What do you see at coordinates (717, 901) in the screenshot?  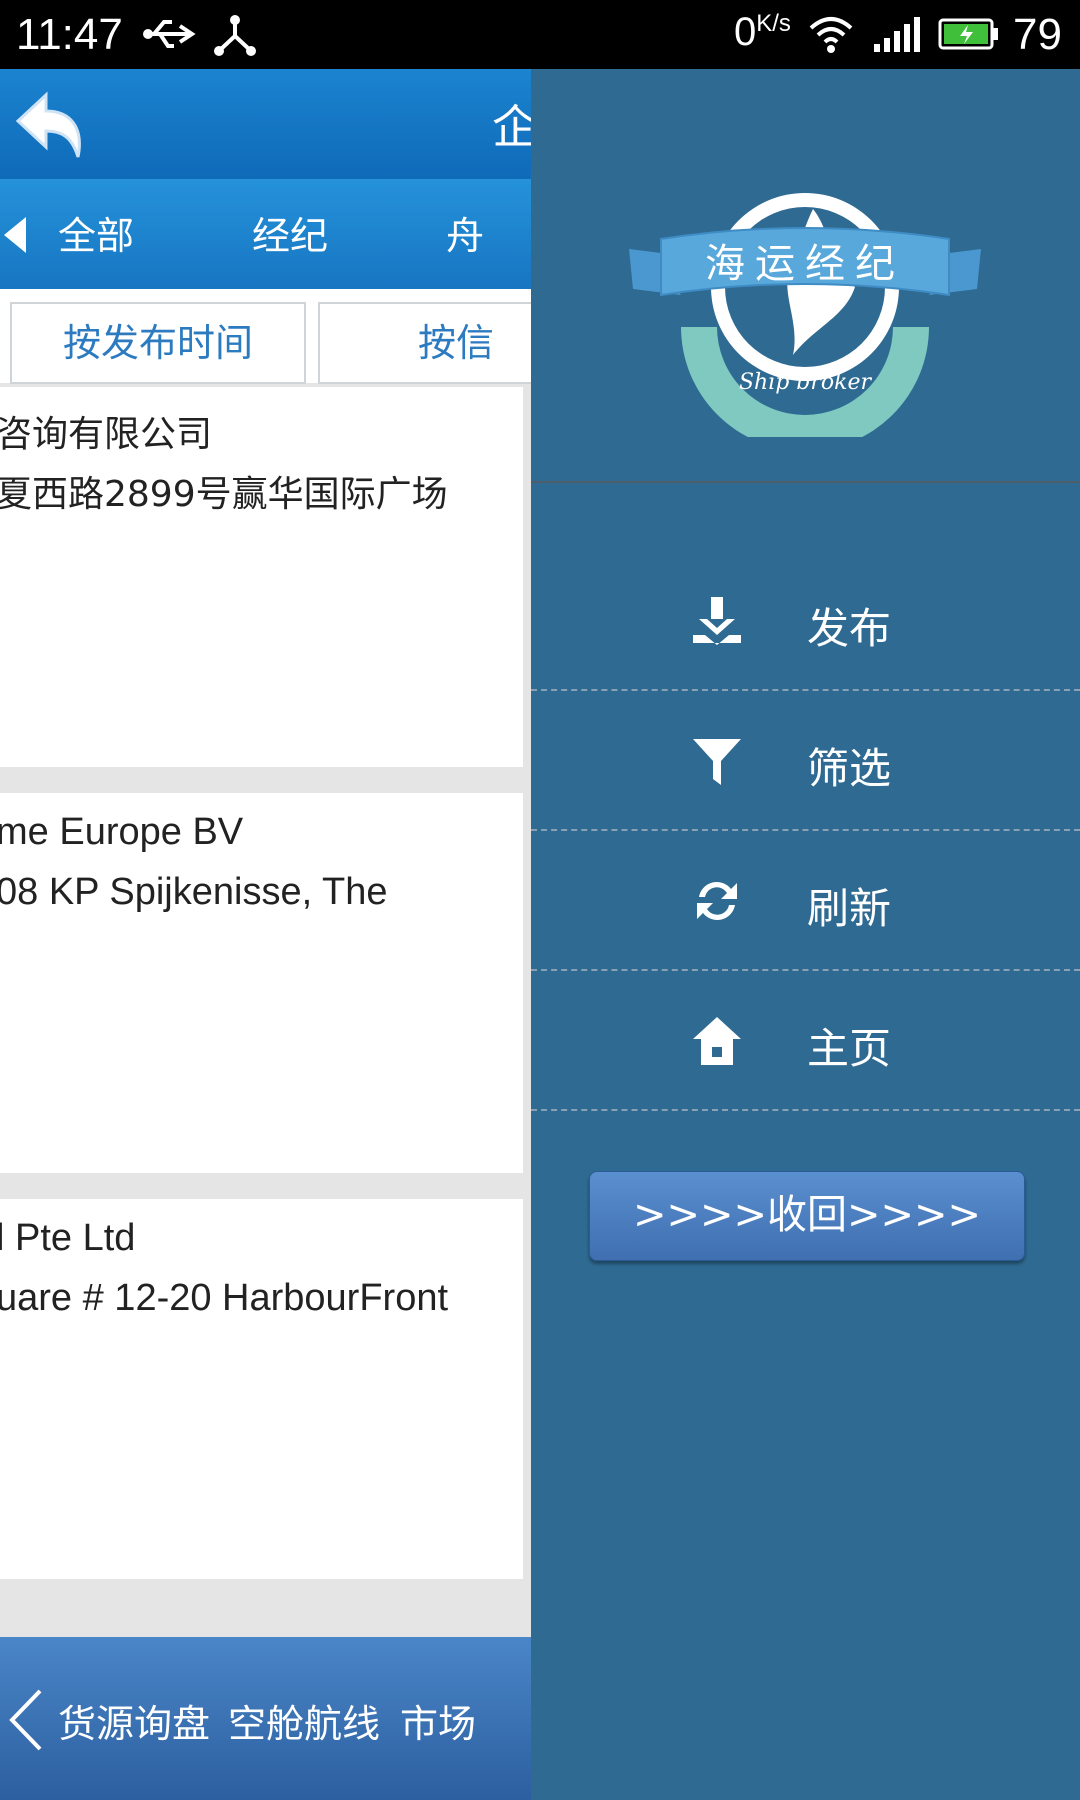 I see `refresh-icon` at bounding box center [717, 901].